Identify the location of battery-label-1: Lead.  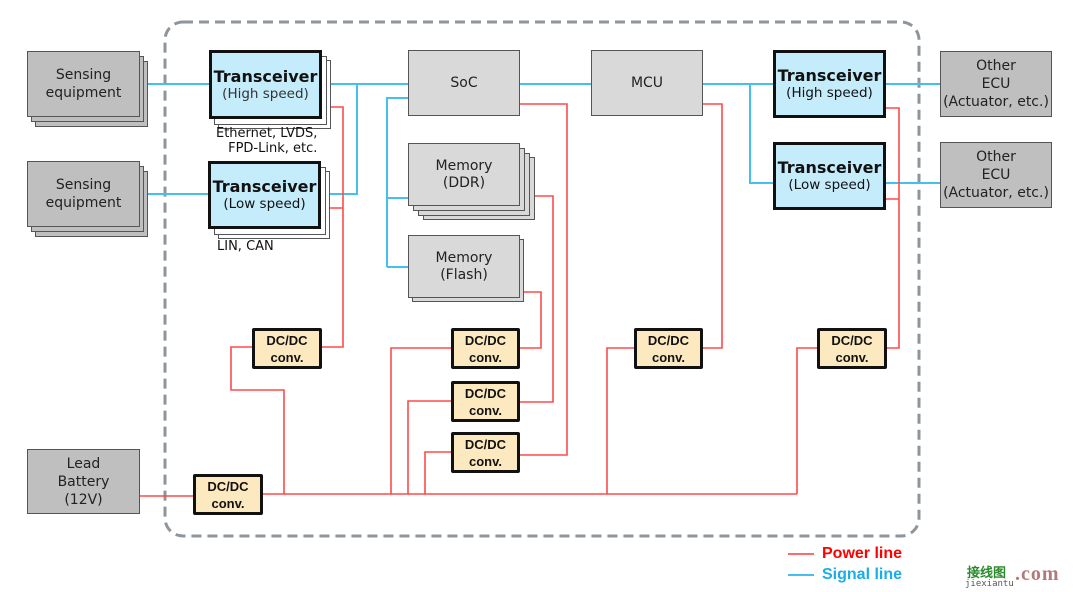
(83, 463).